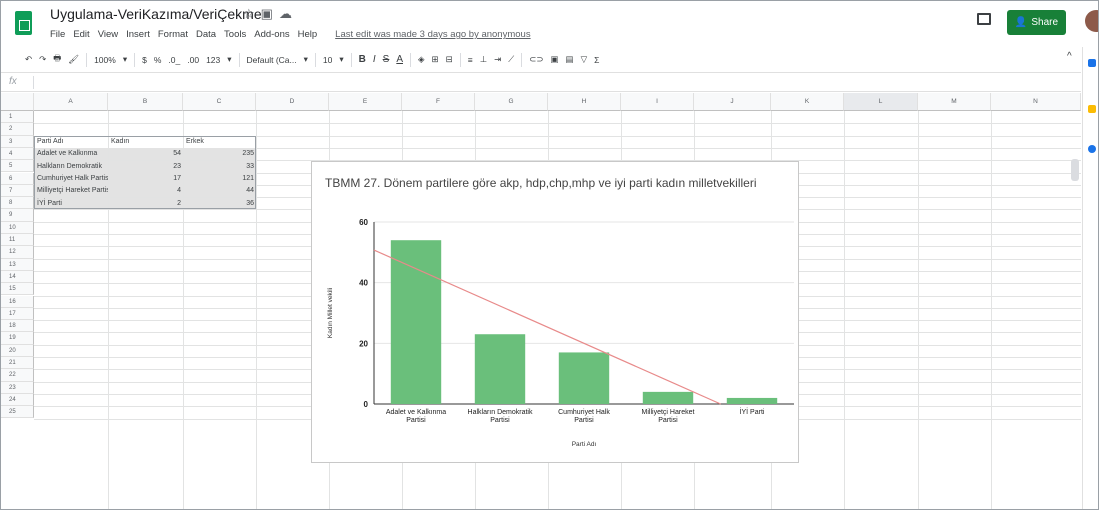 This screenshot has height=510, width=1099. I want to click on menu-view: View, so click(108, 36).